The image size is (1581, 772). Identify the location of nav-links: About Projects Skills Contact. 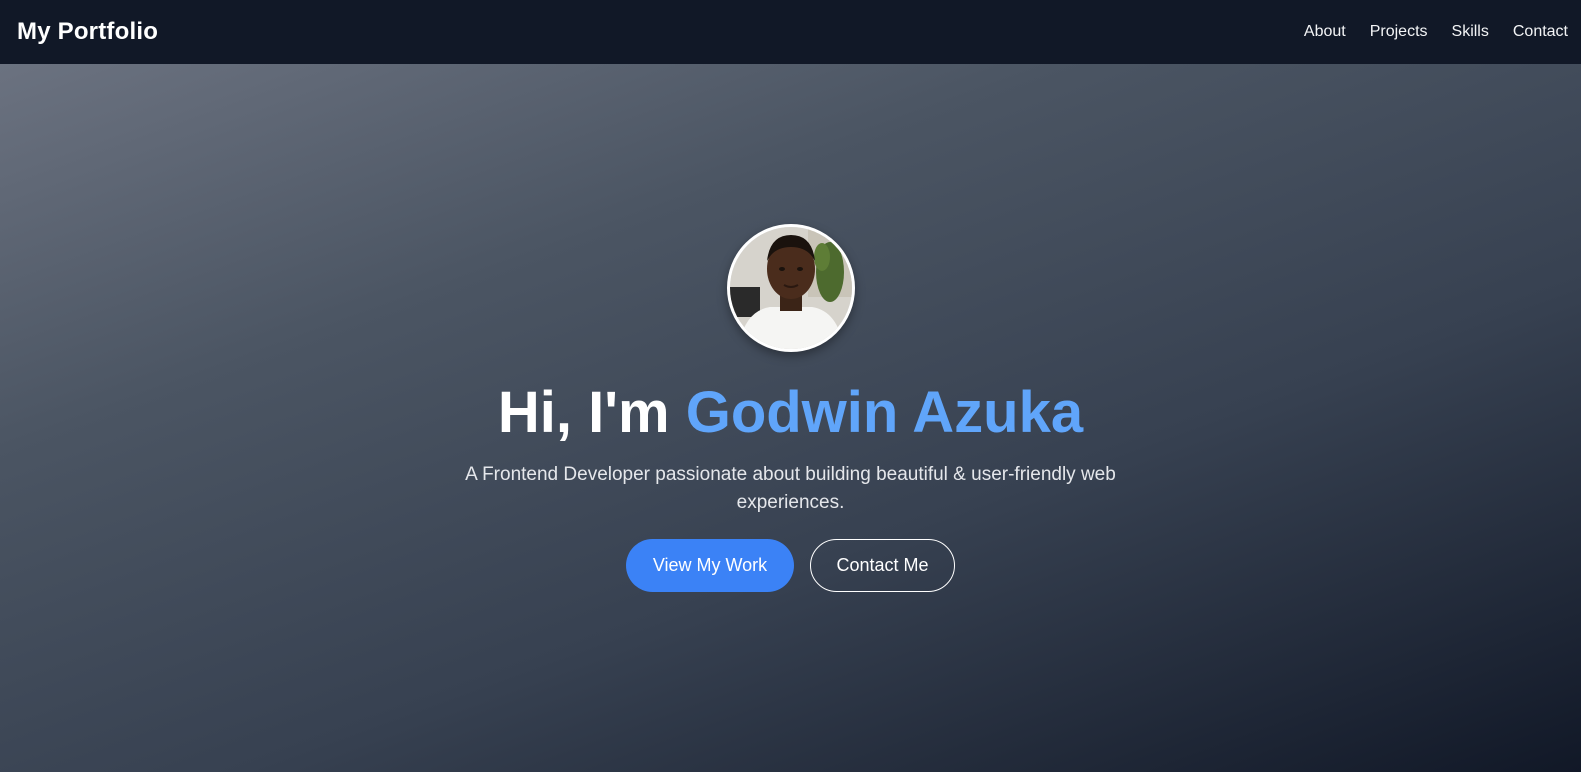
(1436, 32).